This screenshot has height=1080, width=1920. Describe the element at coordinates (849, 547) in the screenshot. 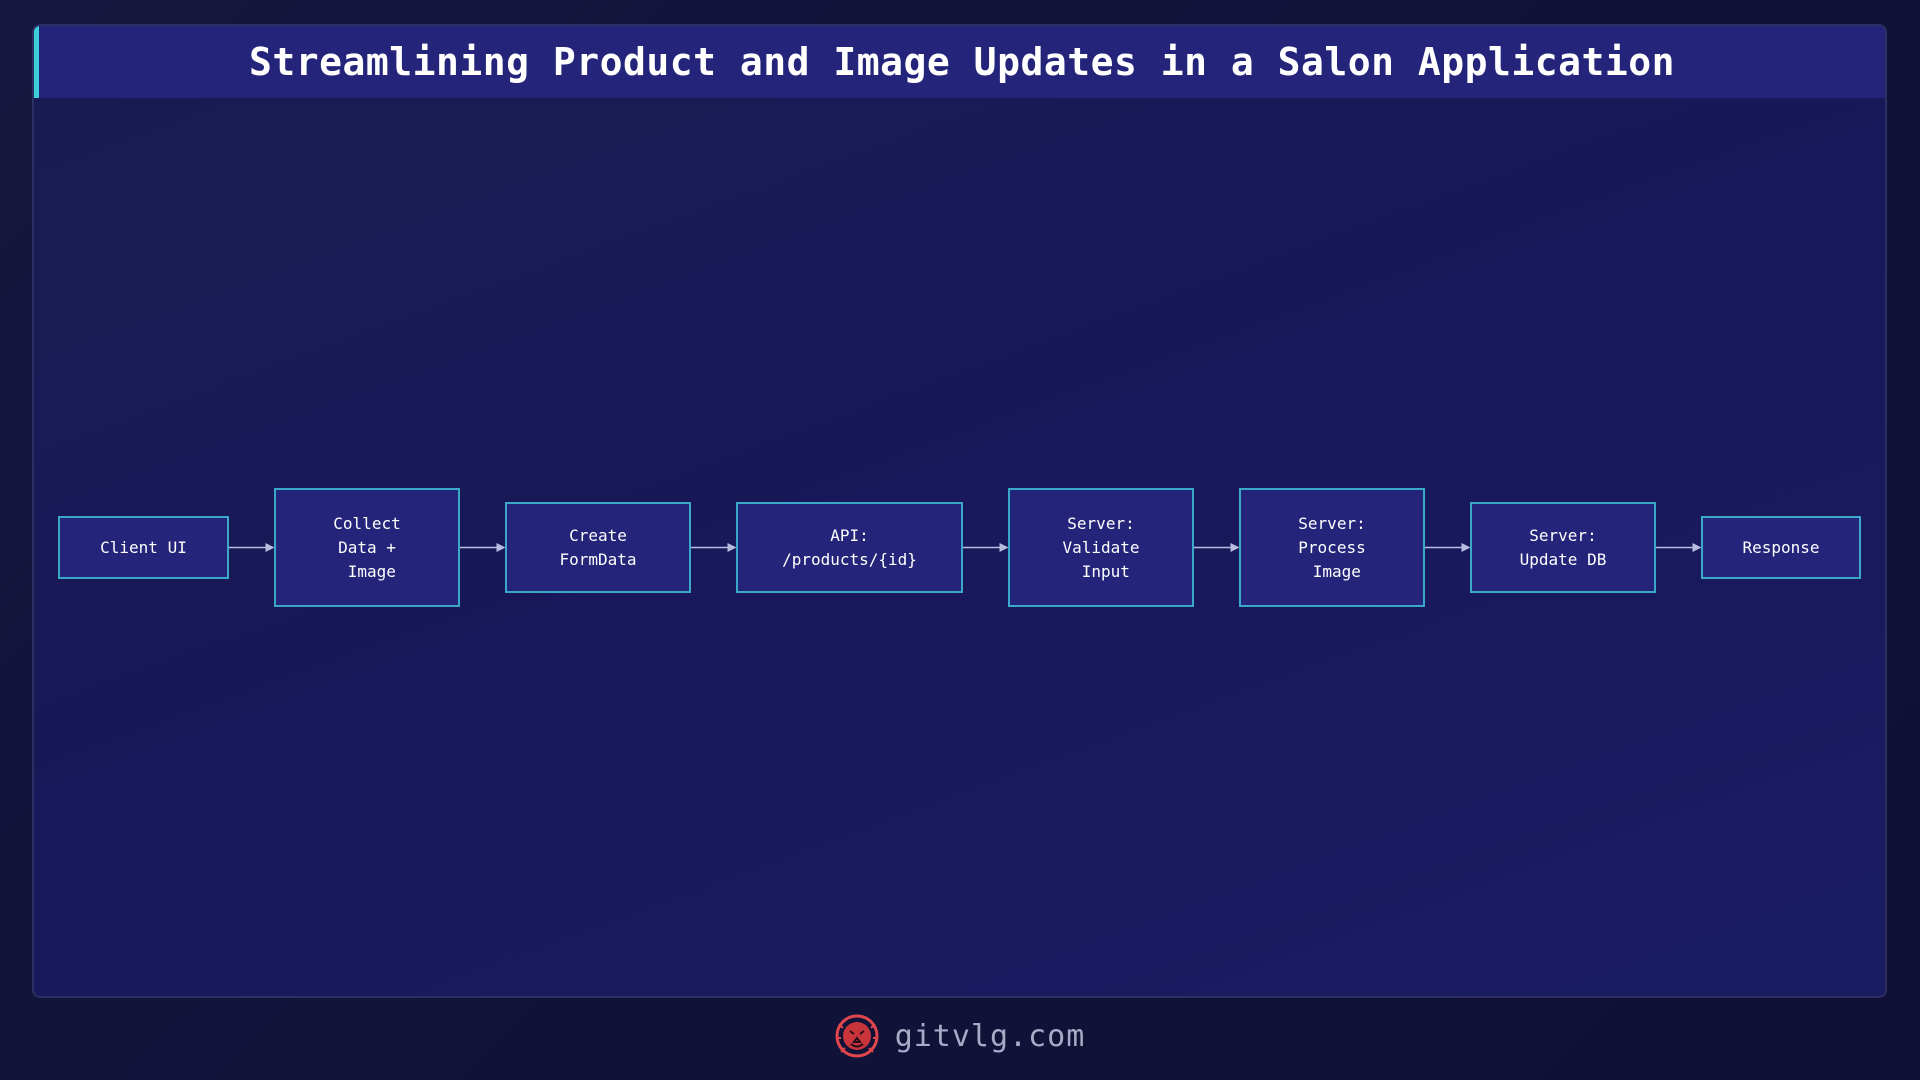

I see `node-api-endpoint: API: /products/{id}` at that location.